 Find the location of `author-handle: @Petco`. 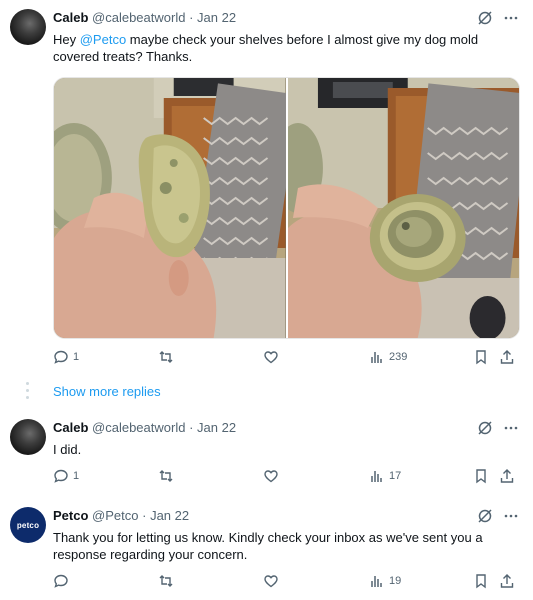

author-handle: @Petco is located at coordinates (115, 515).